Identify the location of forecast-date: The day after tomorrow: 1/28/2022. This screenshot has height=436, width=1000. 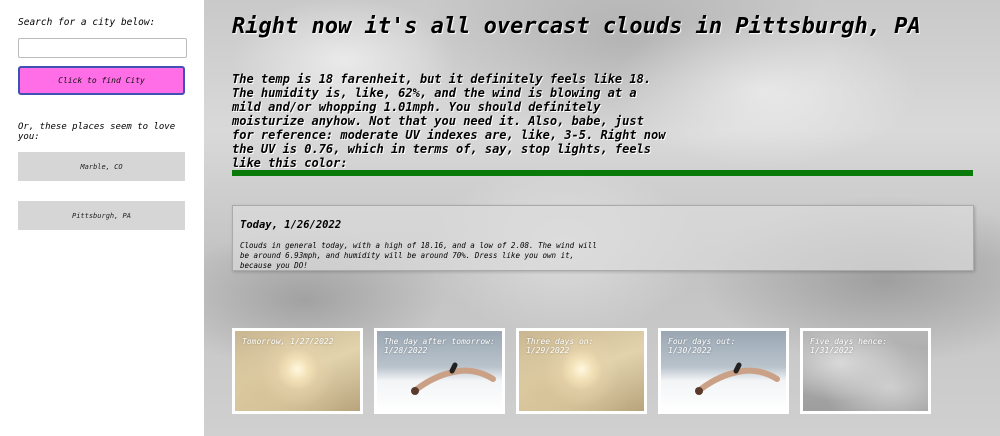
(439, 346).